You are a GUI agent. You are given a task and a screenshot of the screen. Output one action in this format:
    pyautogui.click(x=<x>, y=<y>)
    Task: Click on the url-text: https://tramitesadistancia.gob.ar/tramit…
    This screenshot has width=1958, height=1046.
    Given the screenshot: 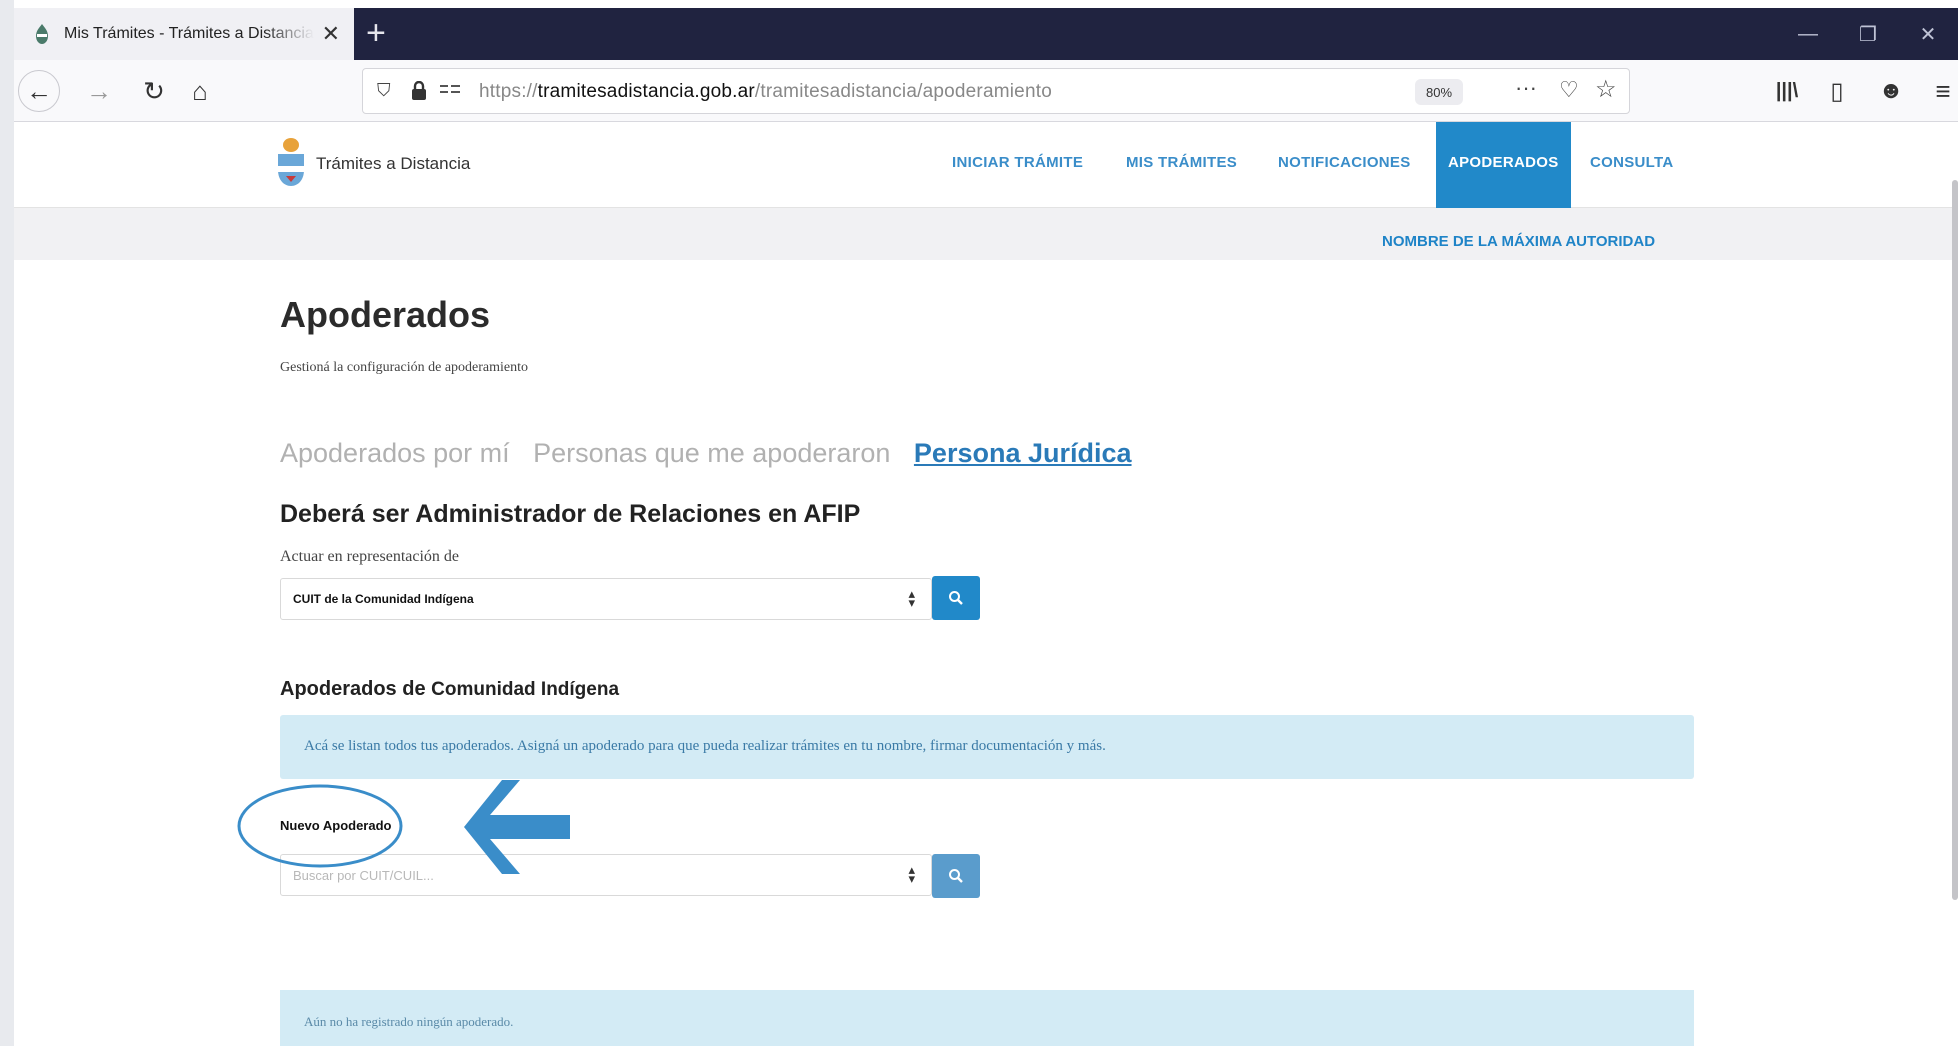 What is the action you would take?
    pyautogui.click(x=765, y=92)
    